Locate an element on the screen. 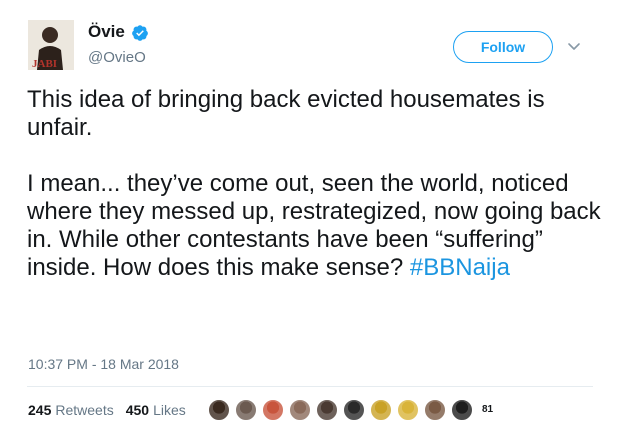 The width and height of the screenshot is (621, 428). stats-bar: 245 Retweets 450 Likes is located at coordinates (113, 410).